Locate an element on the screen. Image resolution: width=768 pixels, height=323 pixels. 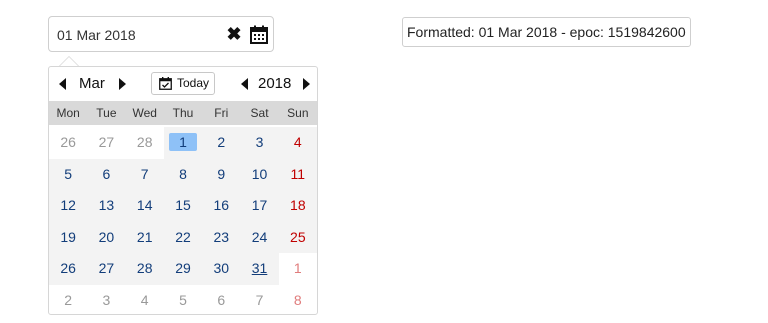
weekday-label: Sat is located at coordinates (259, 113).